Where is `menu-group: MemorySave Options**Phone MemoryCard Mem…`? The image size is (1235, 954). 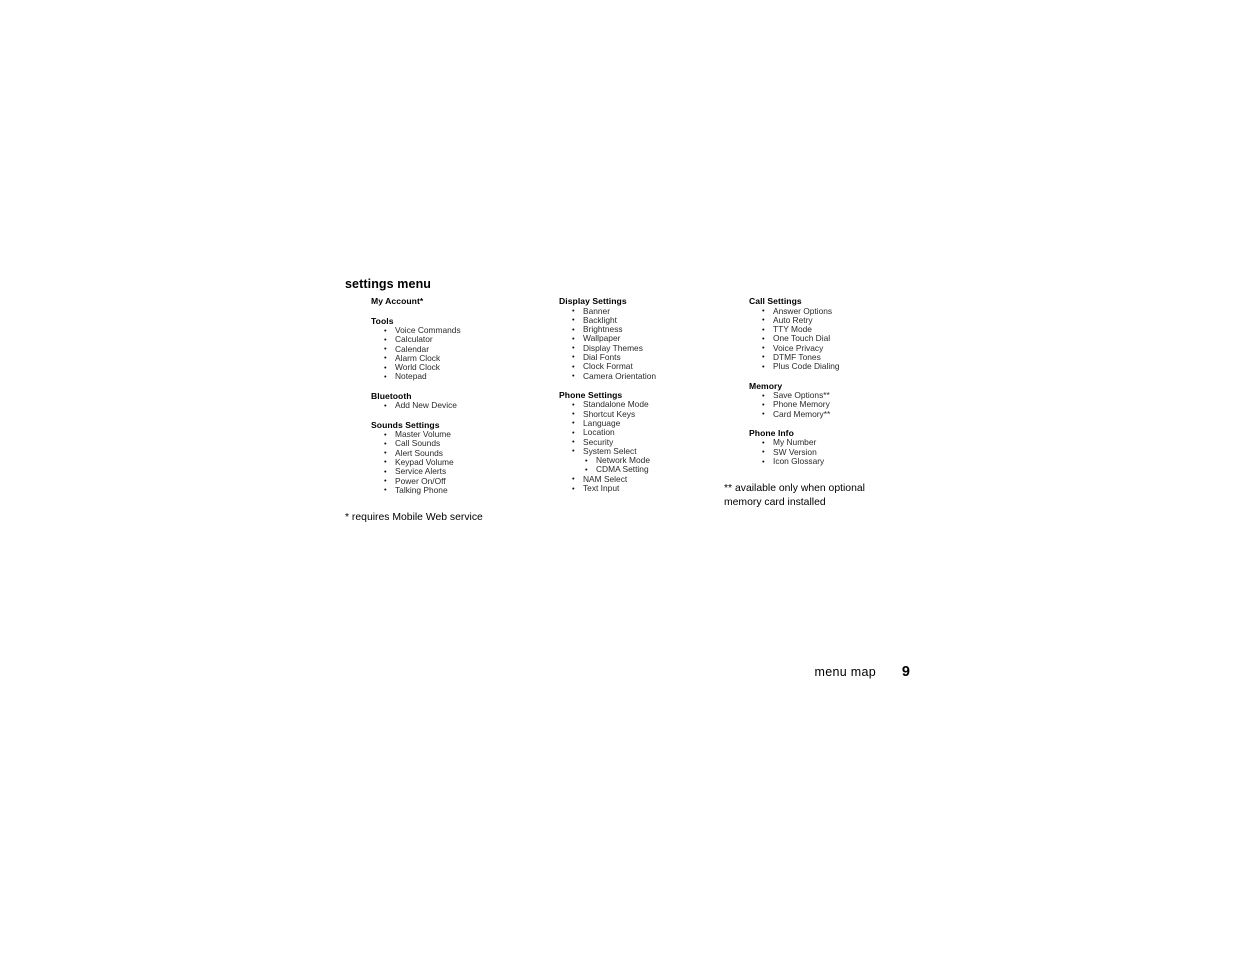 menu-group: MemorySave Options**Phone MemoryCard Mem… is located at coordinates (836, 400).